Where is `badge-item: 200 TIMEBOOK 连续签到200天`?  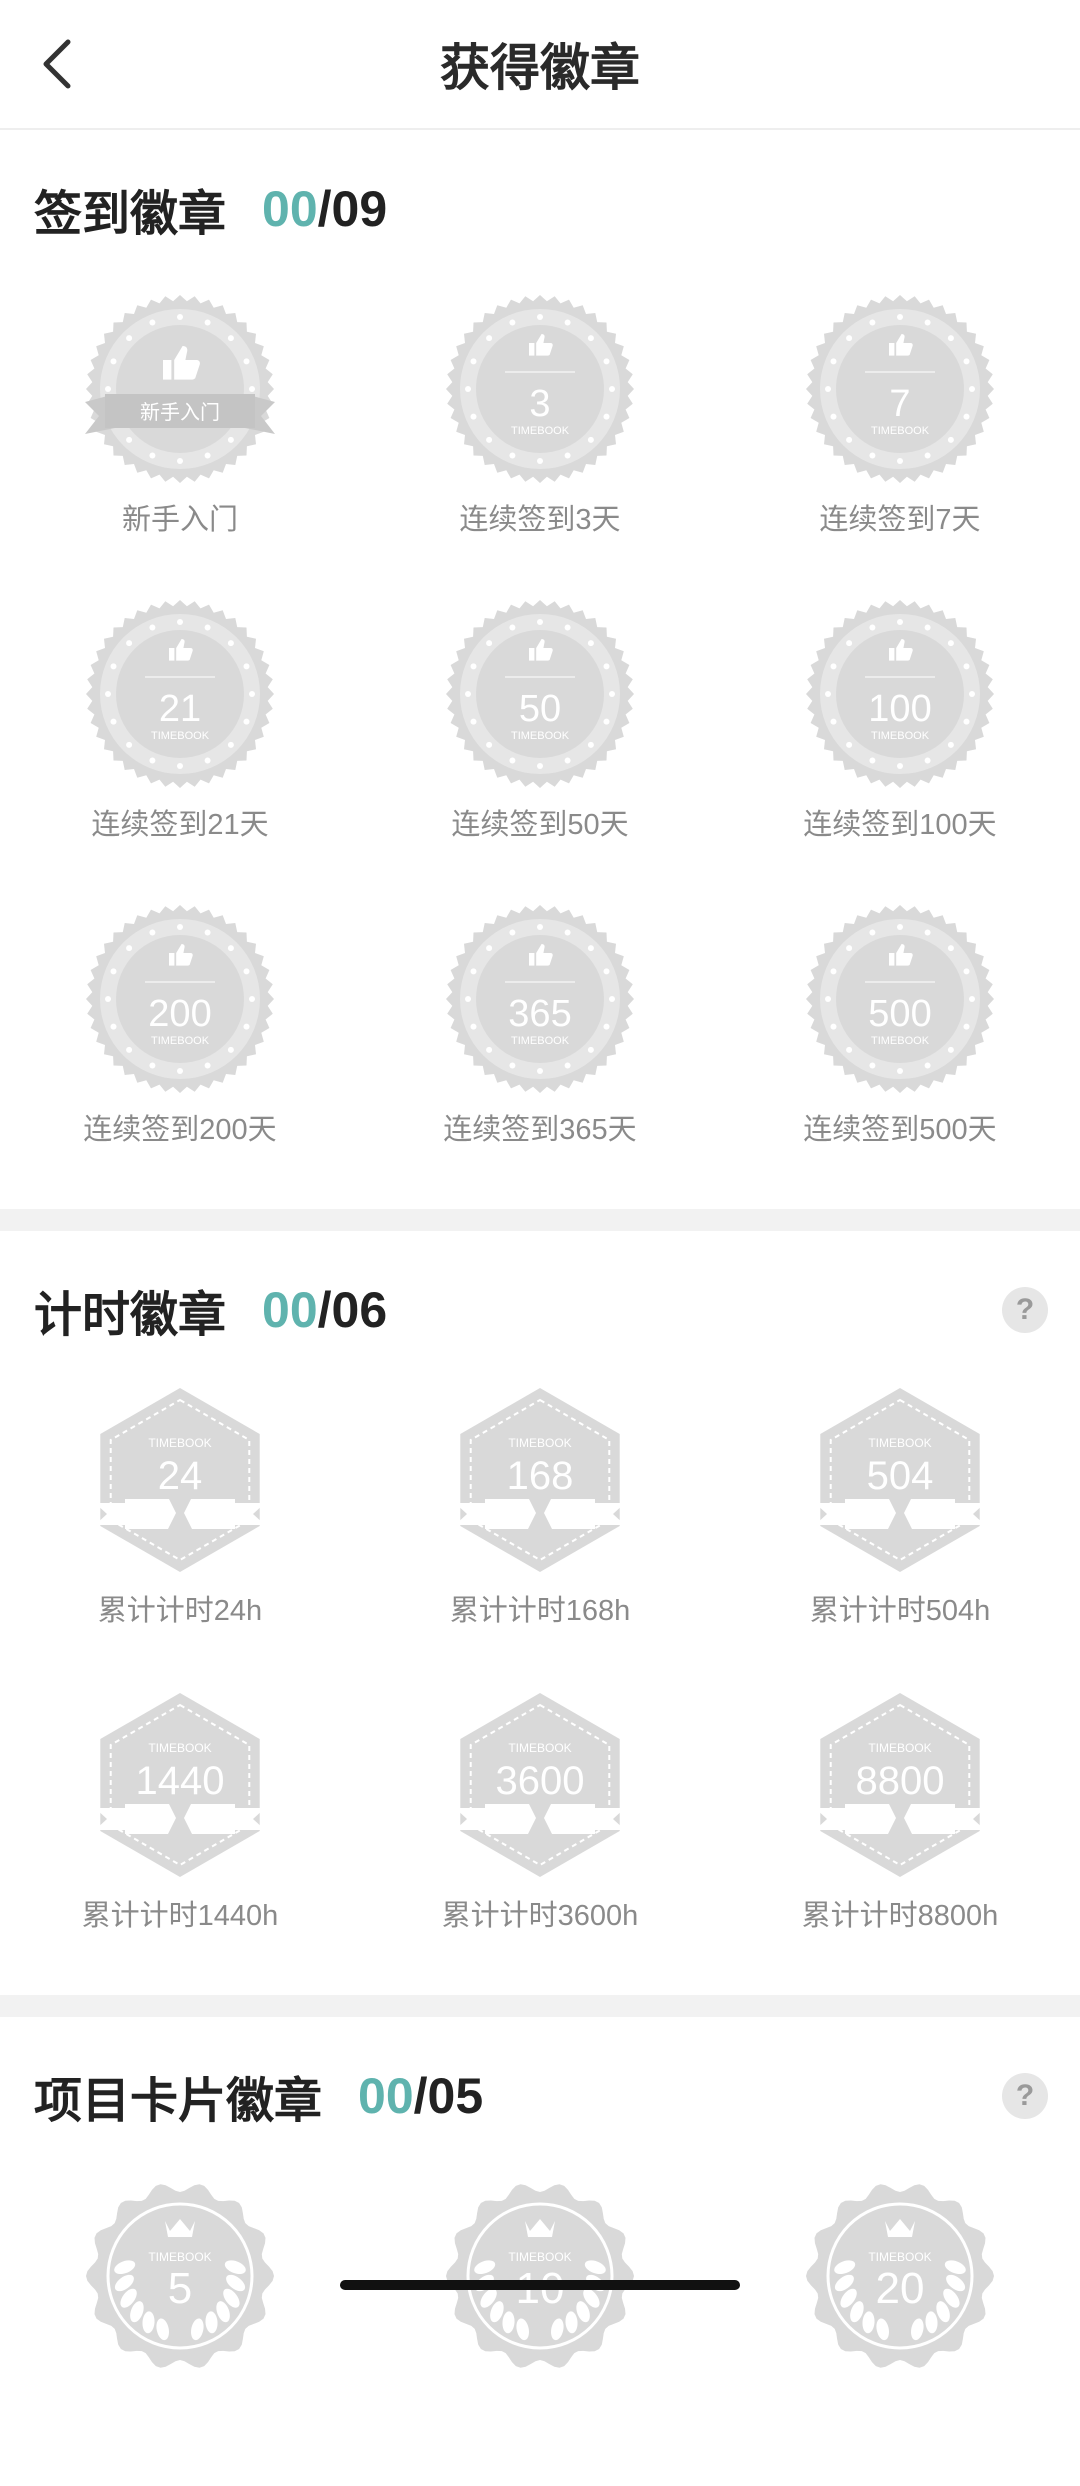
badge-item: 200 TIMEBOOK 连续签到200天 is located at coordinates (180, 1056).